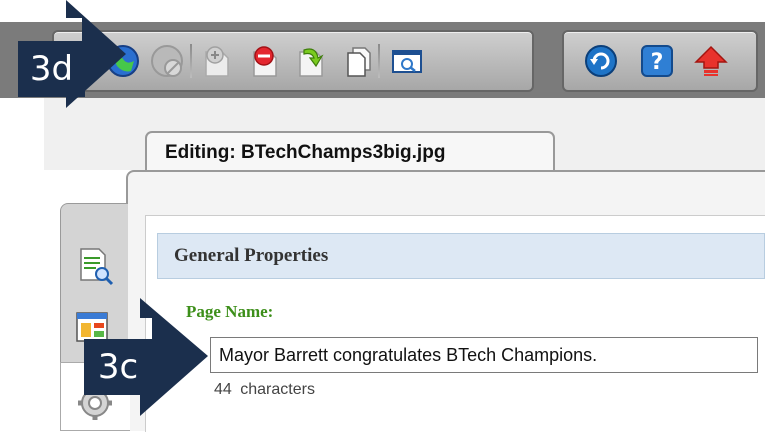  I want to click on copy-page-icon, so click(359, 61).